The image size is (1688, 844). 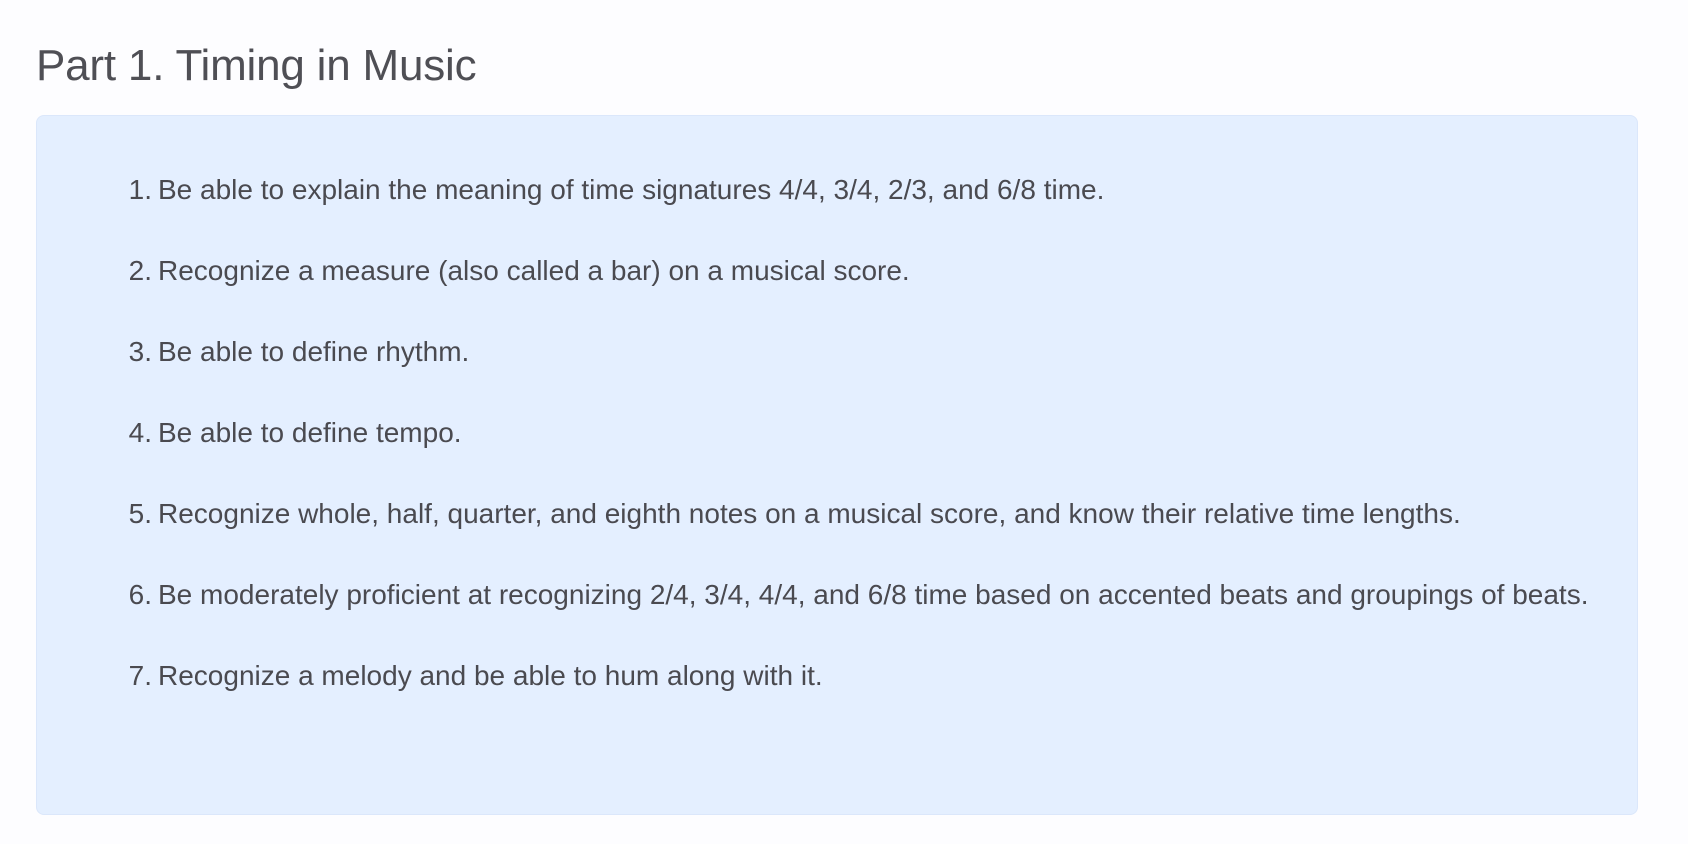 I want to click on list-item-number: 5., so click(x=140, y=513).